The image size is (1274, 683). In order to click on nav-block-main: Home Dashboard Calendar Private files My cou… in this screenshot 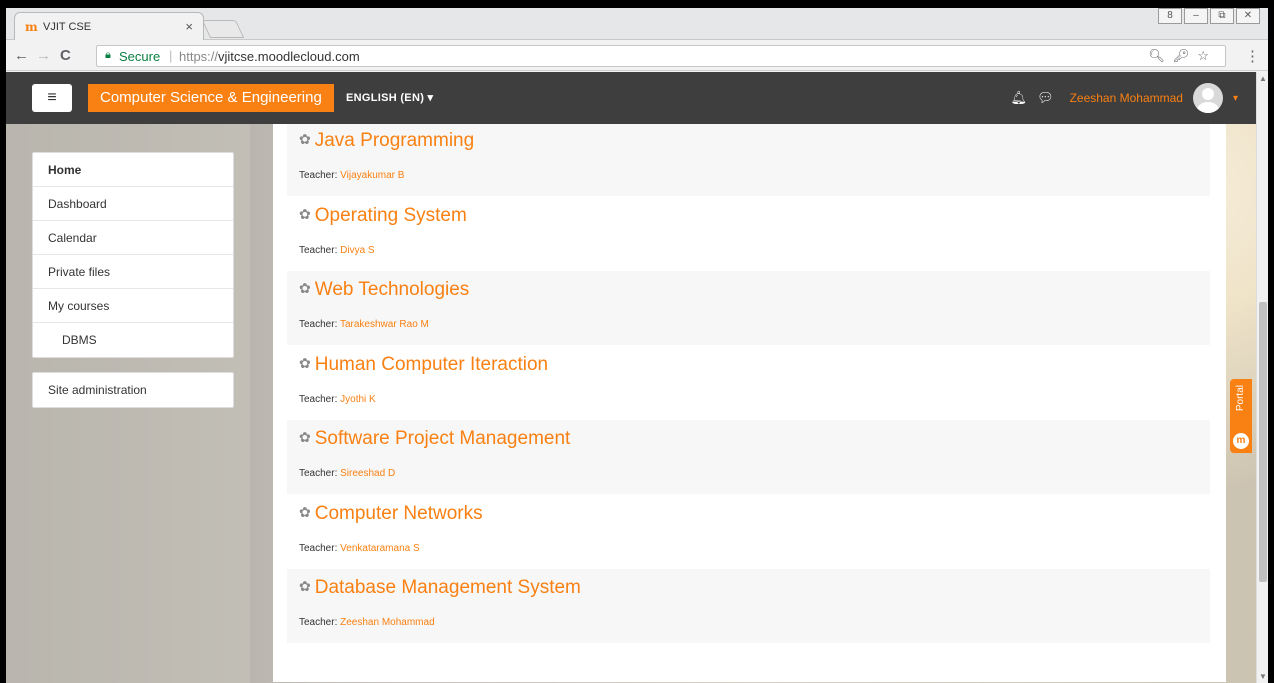, I will do `click(133, 255)`.